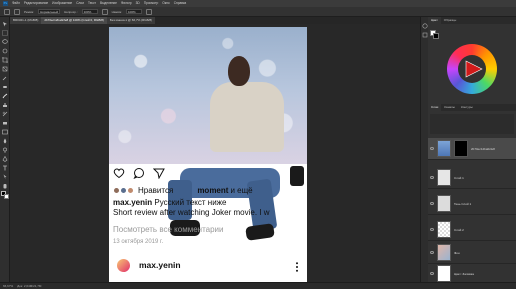 The width and height of the screenshot is (516, 289). I want to click on frame-tool-icon, so click(5, 69).